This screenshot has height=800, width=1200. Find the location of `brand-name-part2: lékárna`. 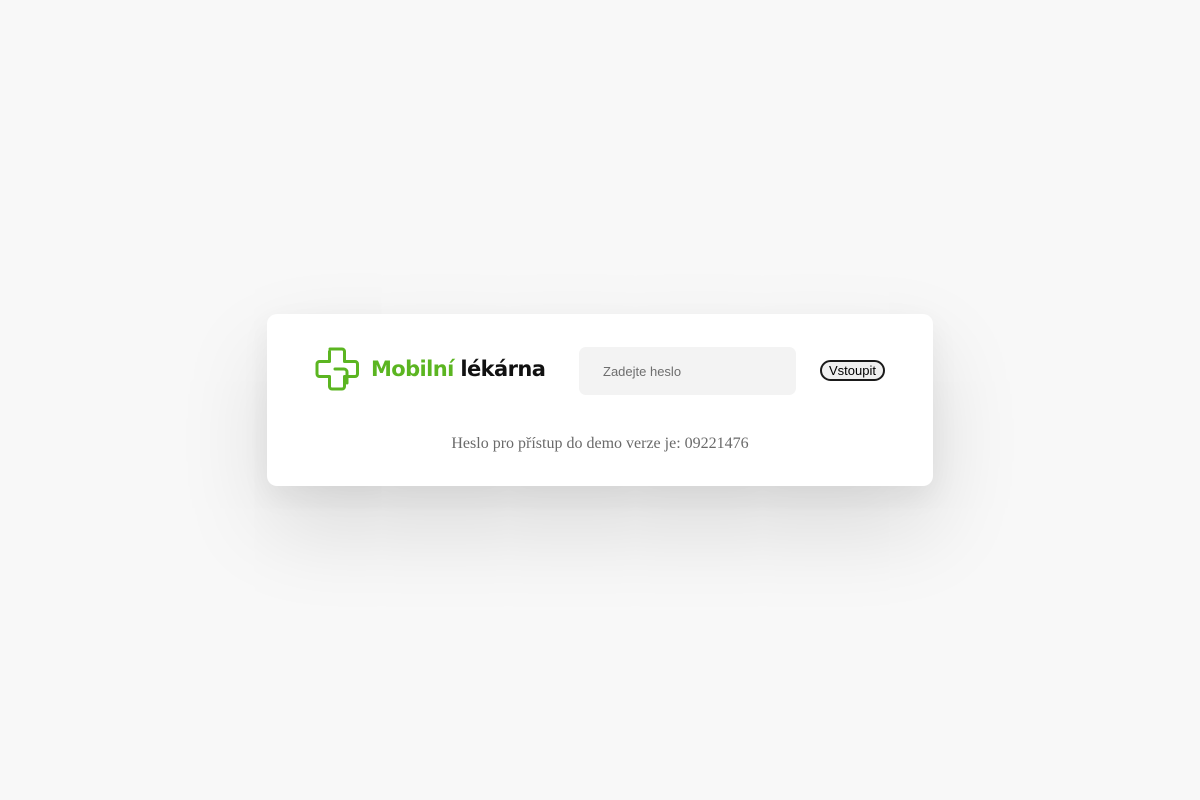

brand-name-part2: lékárna is located at coordinates (503, 369).